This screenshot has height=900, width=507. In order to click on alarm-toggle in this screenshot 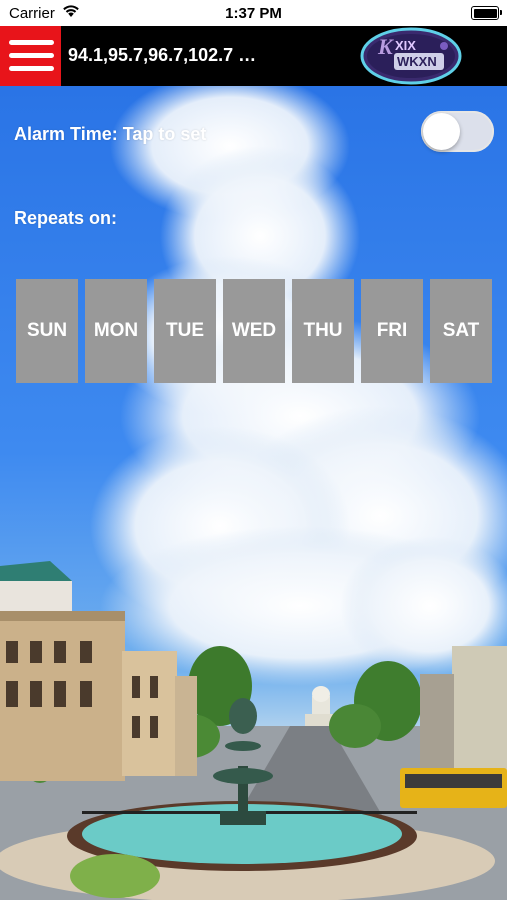, I will do `click(457, 131)`.